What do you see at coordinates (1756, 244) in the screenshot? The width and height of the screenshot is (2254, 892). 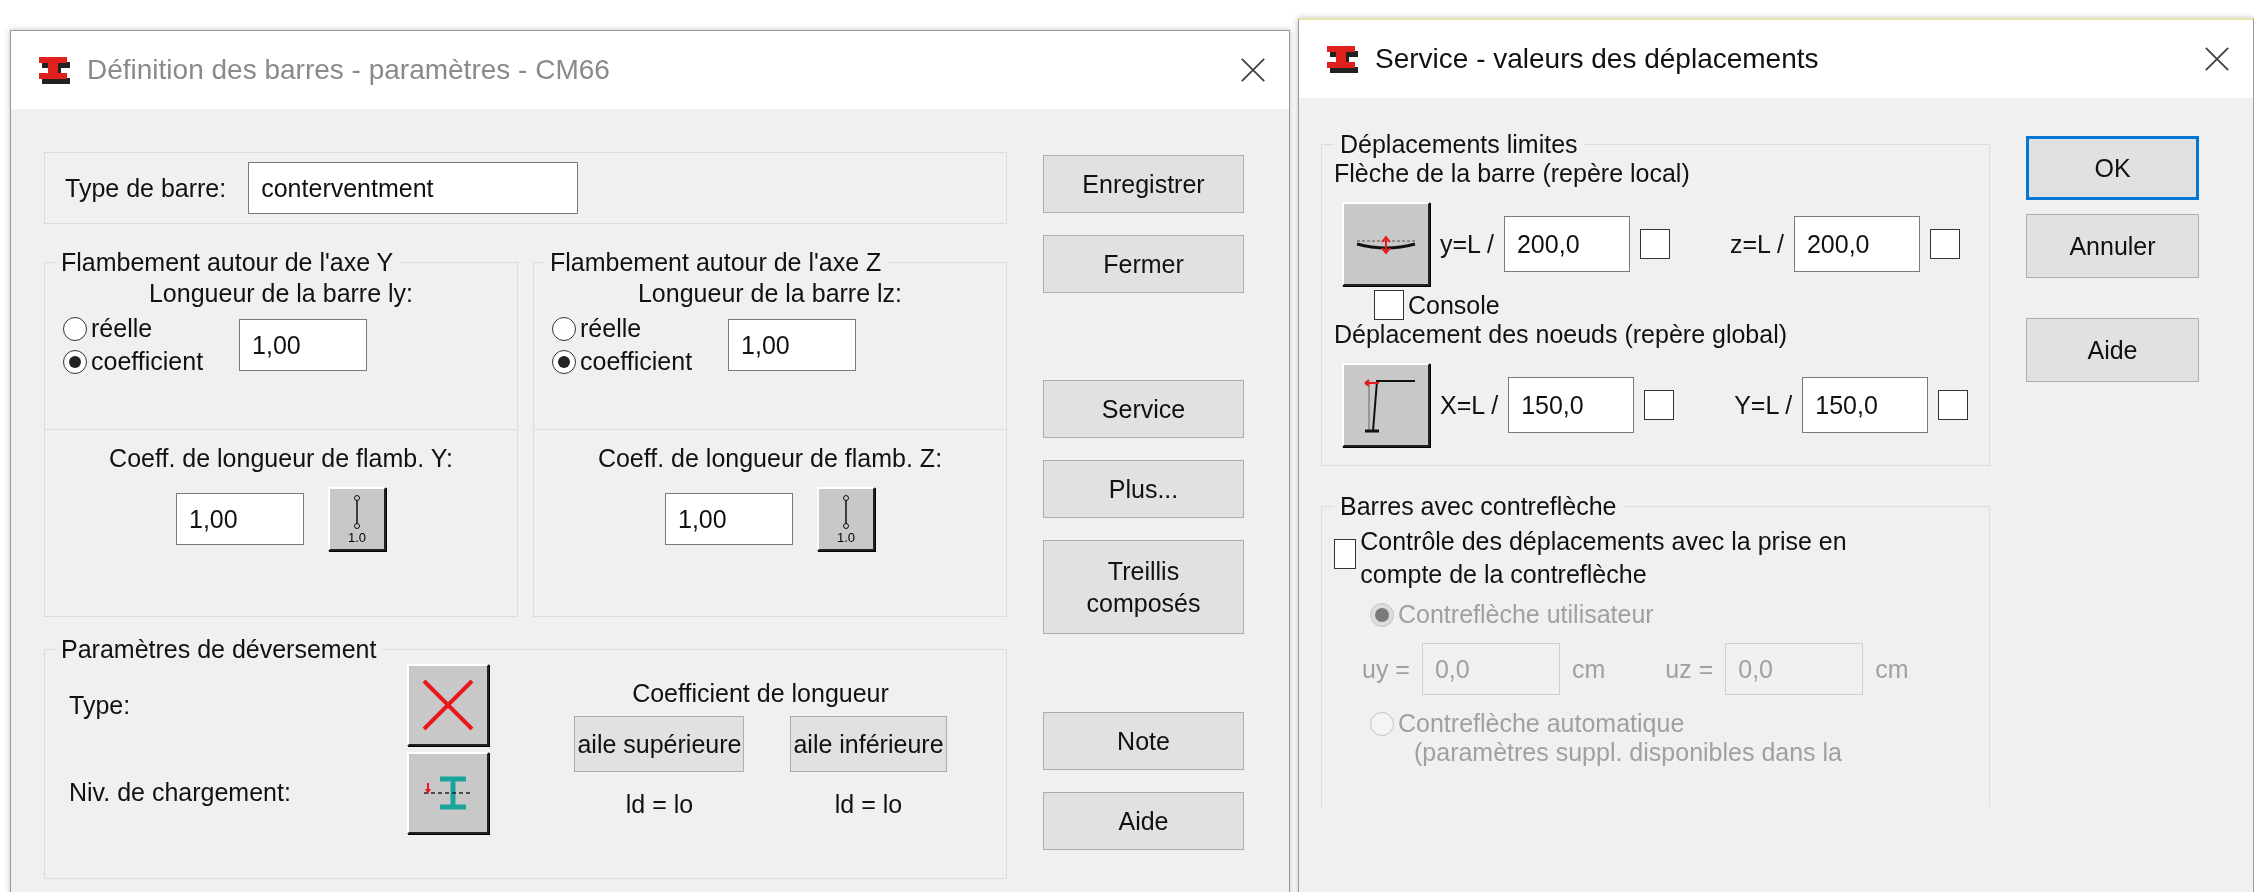 I see `field-label: z=L /` at bounding box center [1756, 244].